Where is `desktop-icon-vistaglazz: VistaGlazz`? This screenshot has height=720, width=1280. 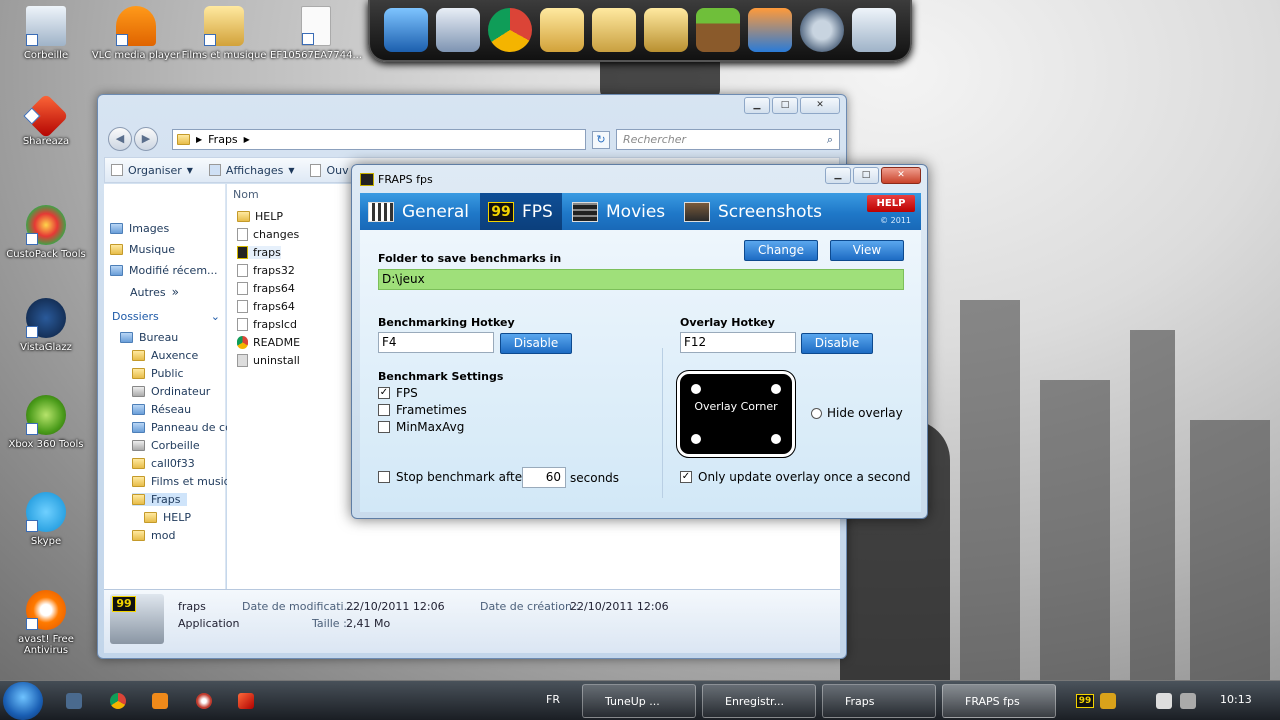
desktop-icon-vistaglazz: VistaGlazz is located at coordinates (46, 325).